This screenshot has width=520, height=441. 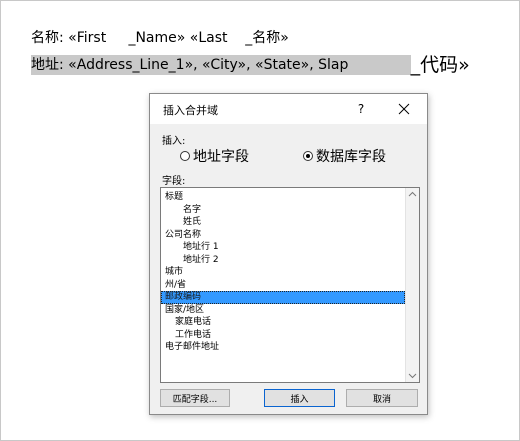 I want to click on scroll-down-button, so click(x=412, y=376).